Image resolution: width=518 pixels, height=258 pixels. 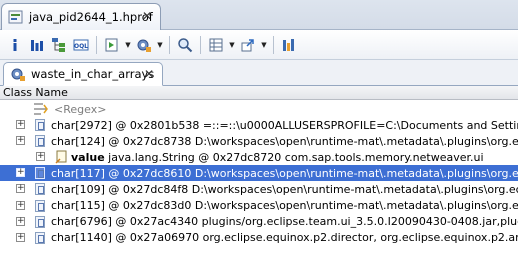 What do you see at coordinates (15, 17) in the screenshot?
I see `heap-dump-icon` at bounding box center [15, 17].